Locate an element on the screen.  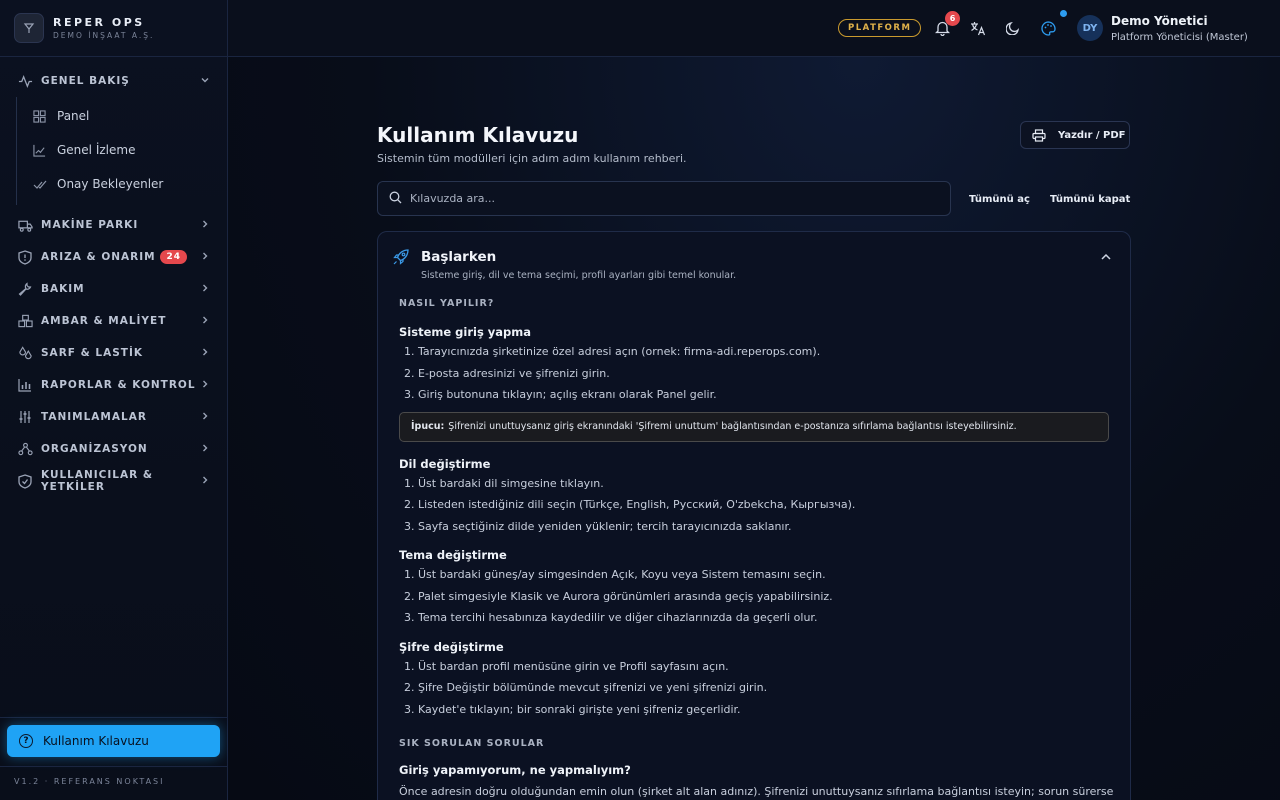
version-label: V1.2 · REFERANS NOKTASI is located at coordinates (89, 781).